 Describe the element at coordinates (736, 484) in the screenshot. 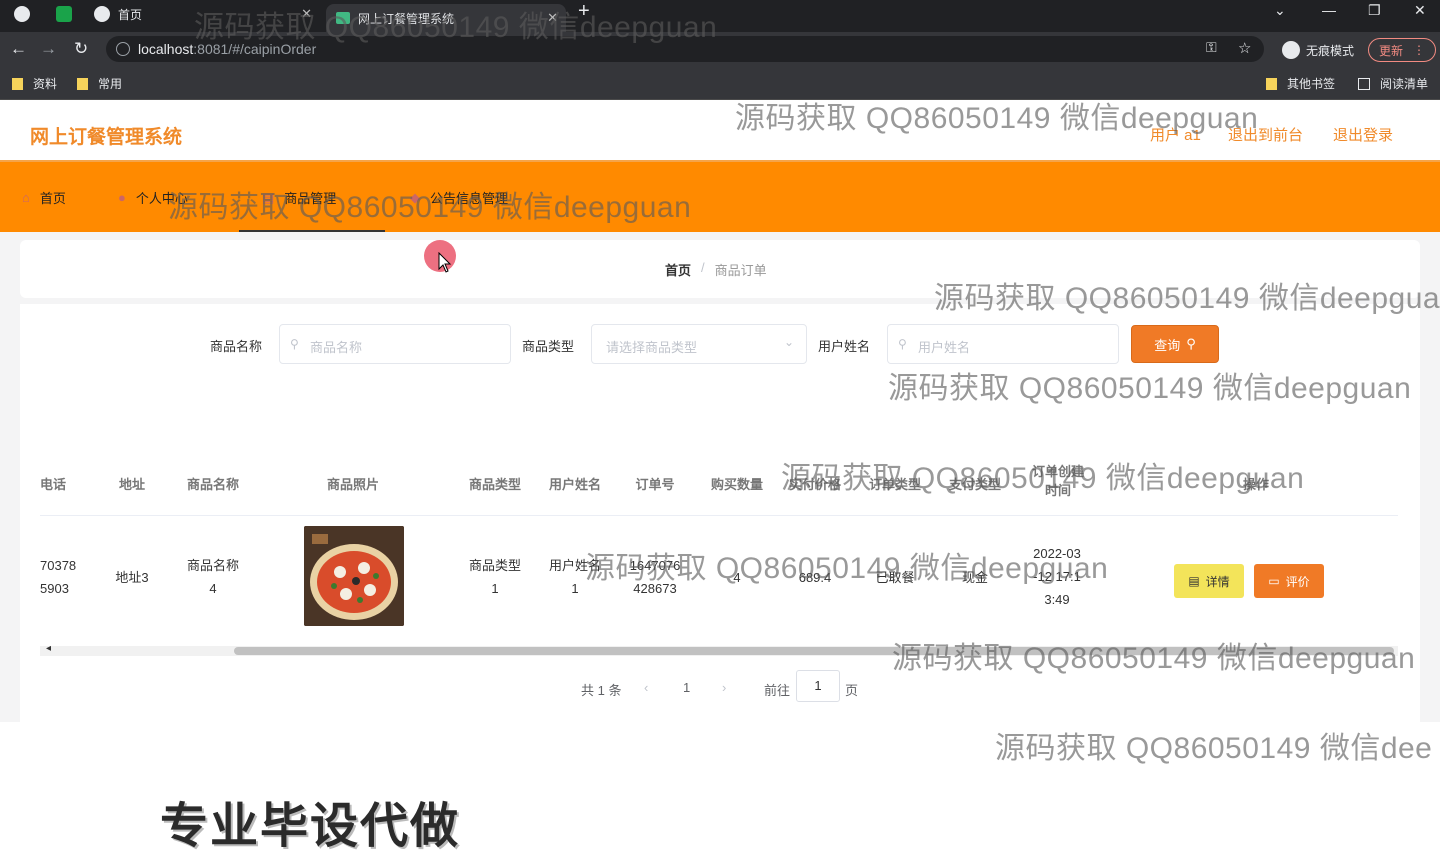

I see `th-qty: 购买数量` at that location.